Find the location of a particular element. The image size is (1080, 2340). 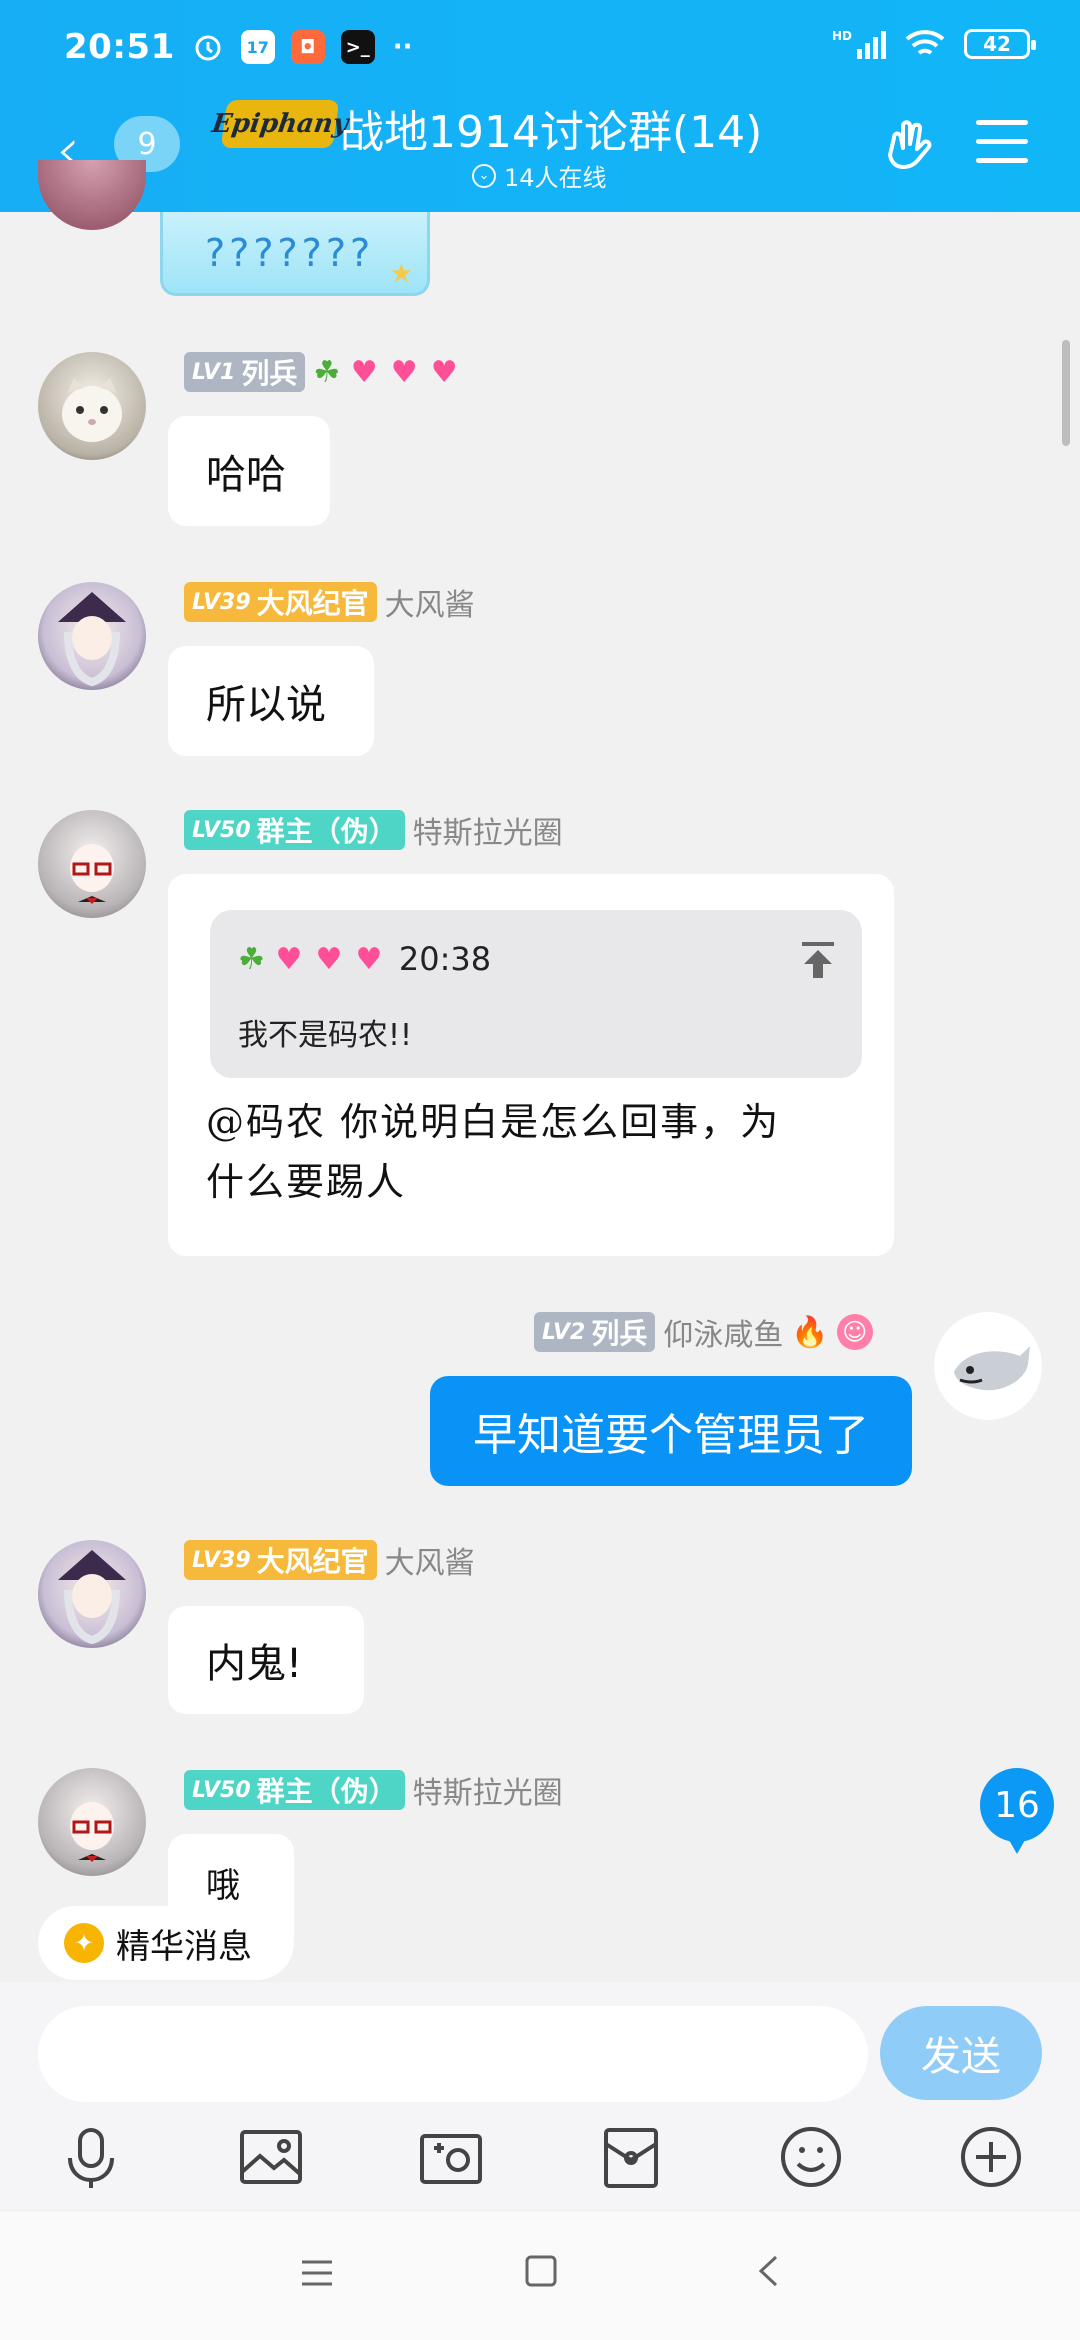

quote-meta: ☘ ♥ ♥ ♥ 20:38 is located at coordinates (364, 959).